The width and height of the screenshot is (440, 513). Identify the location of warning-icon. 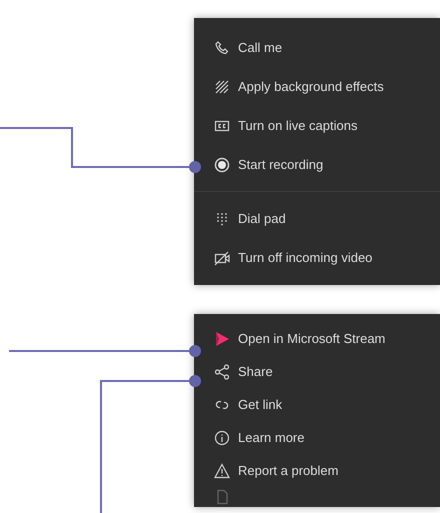
(222, 470).